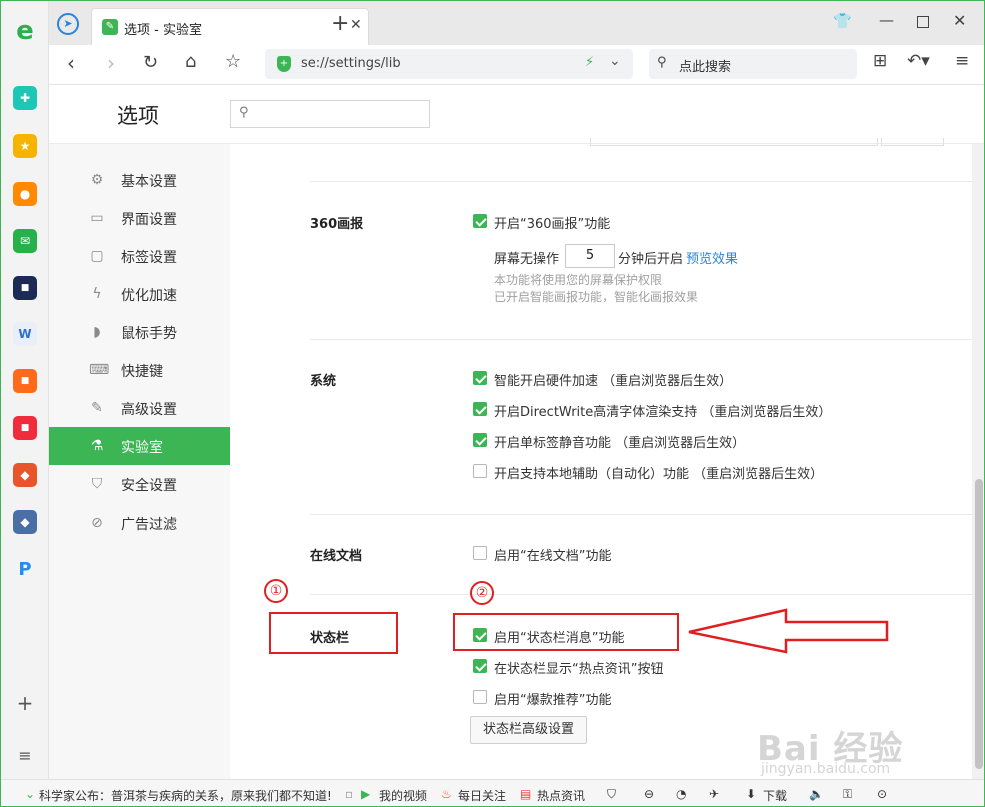  I want to click on compass-icon: ➤, so click(68, 24).